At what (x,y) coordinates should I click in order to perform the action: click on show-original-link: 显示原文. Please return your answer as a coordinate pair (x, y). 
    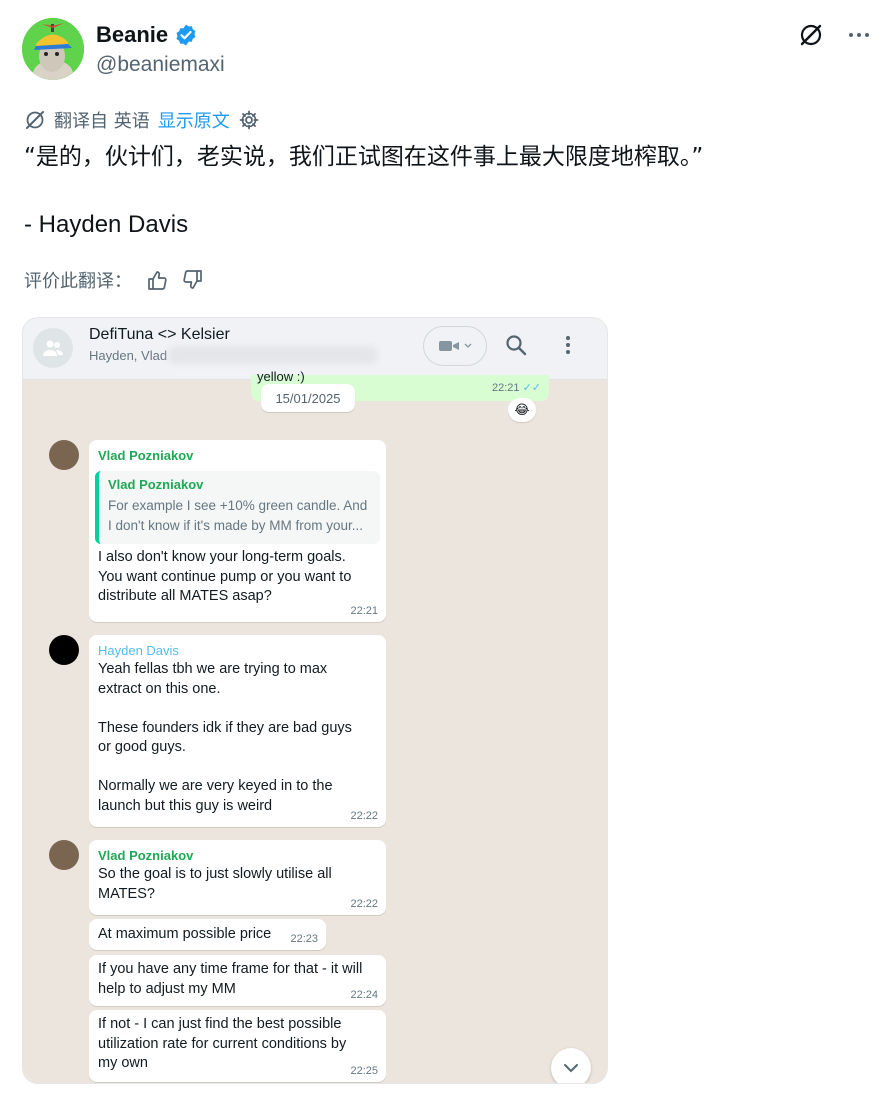
    Looking at the image, I should click on (194, 120).